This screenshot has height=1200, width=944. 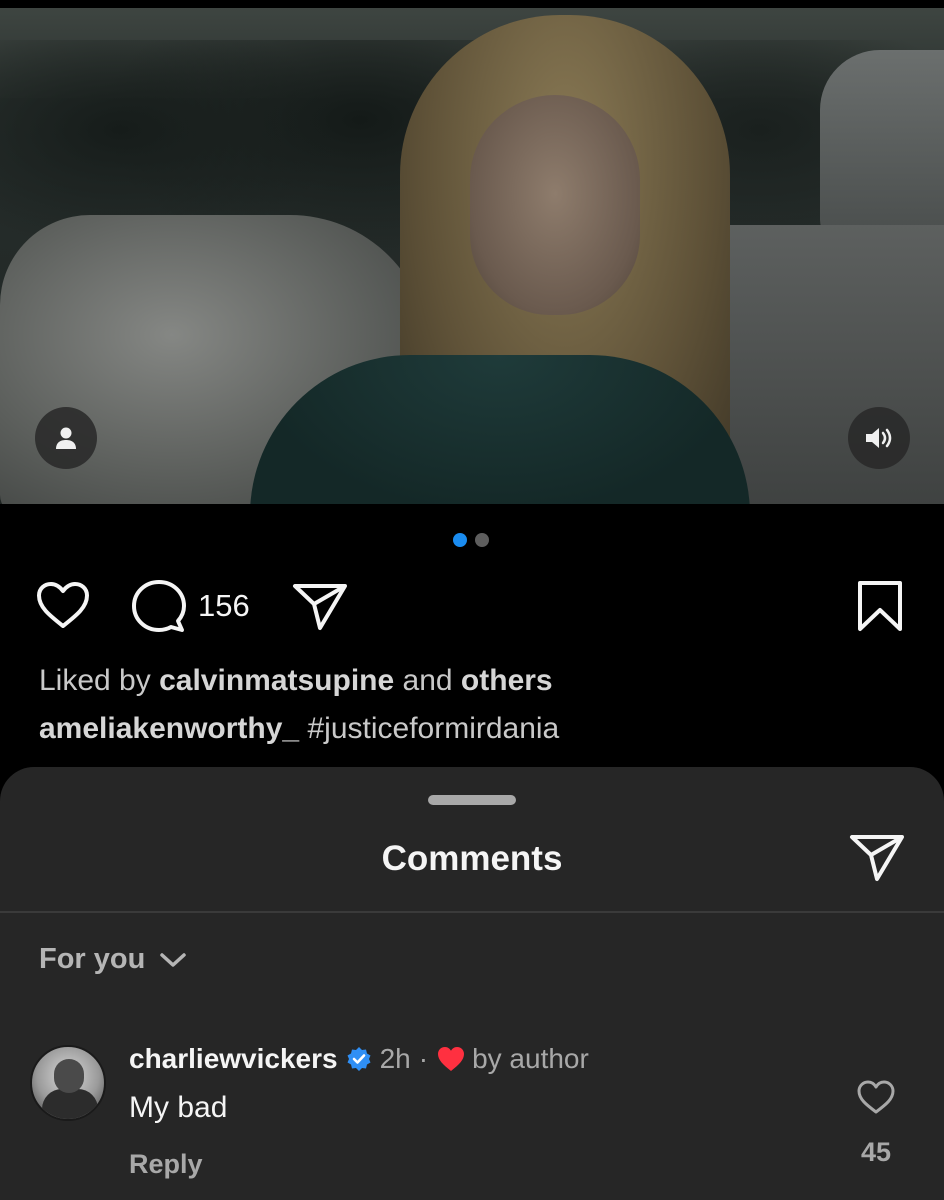 I want to click on post-caption: ameliakenworthy_ #justiceformirdania, so click(x=299, y=729).